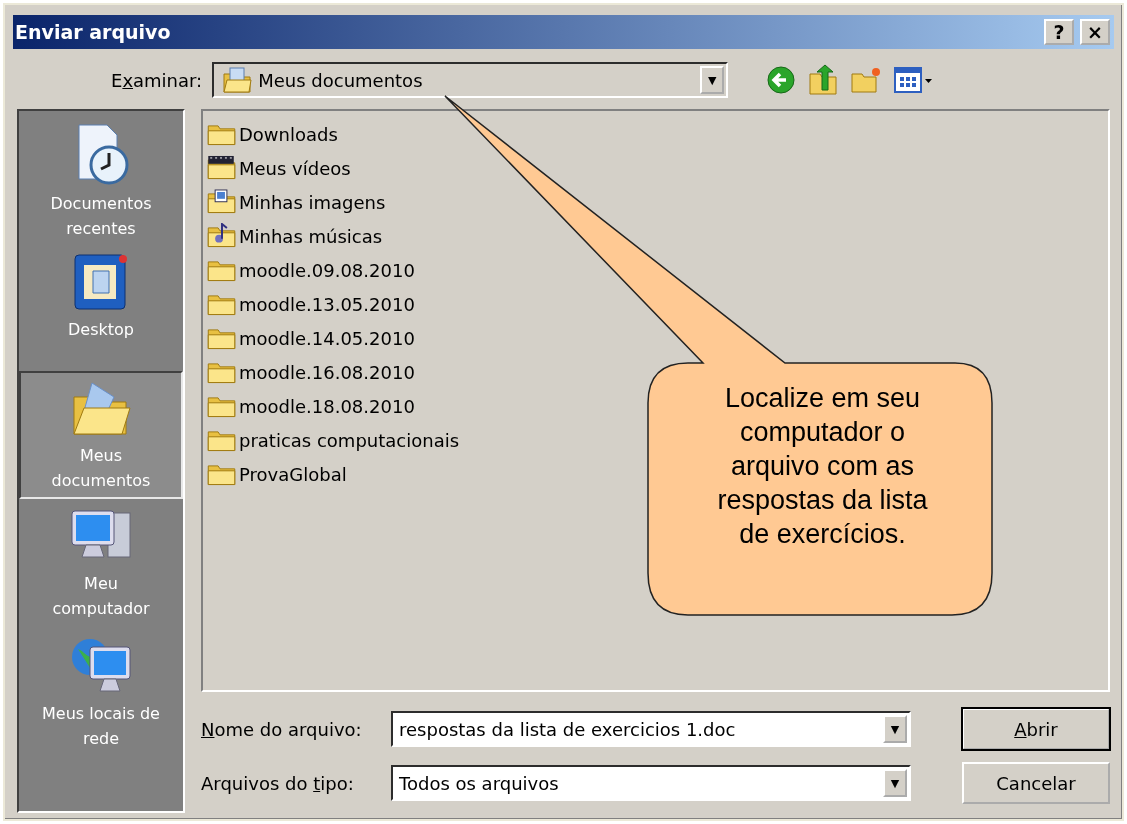 Image resolution: width=1127 pixels, height=824 pixels. Describe the element at coordinates (101, 691) in the screenshot. I see `places-item: Meus locais de rede` at that location.